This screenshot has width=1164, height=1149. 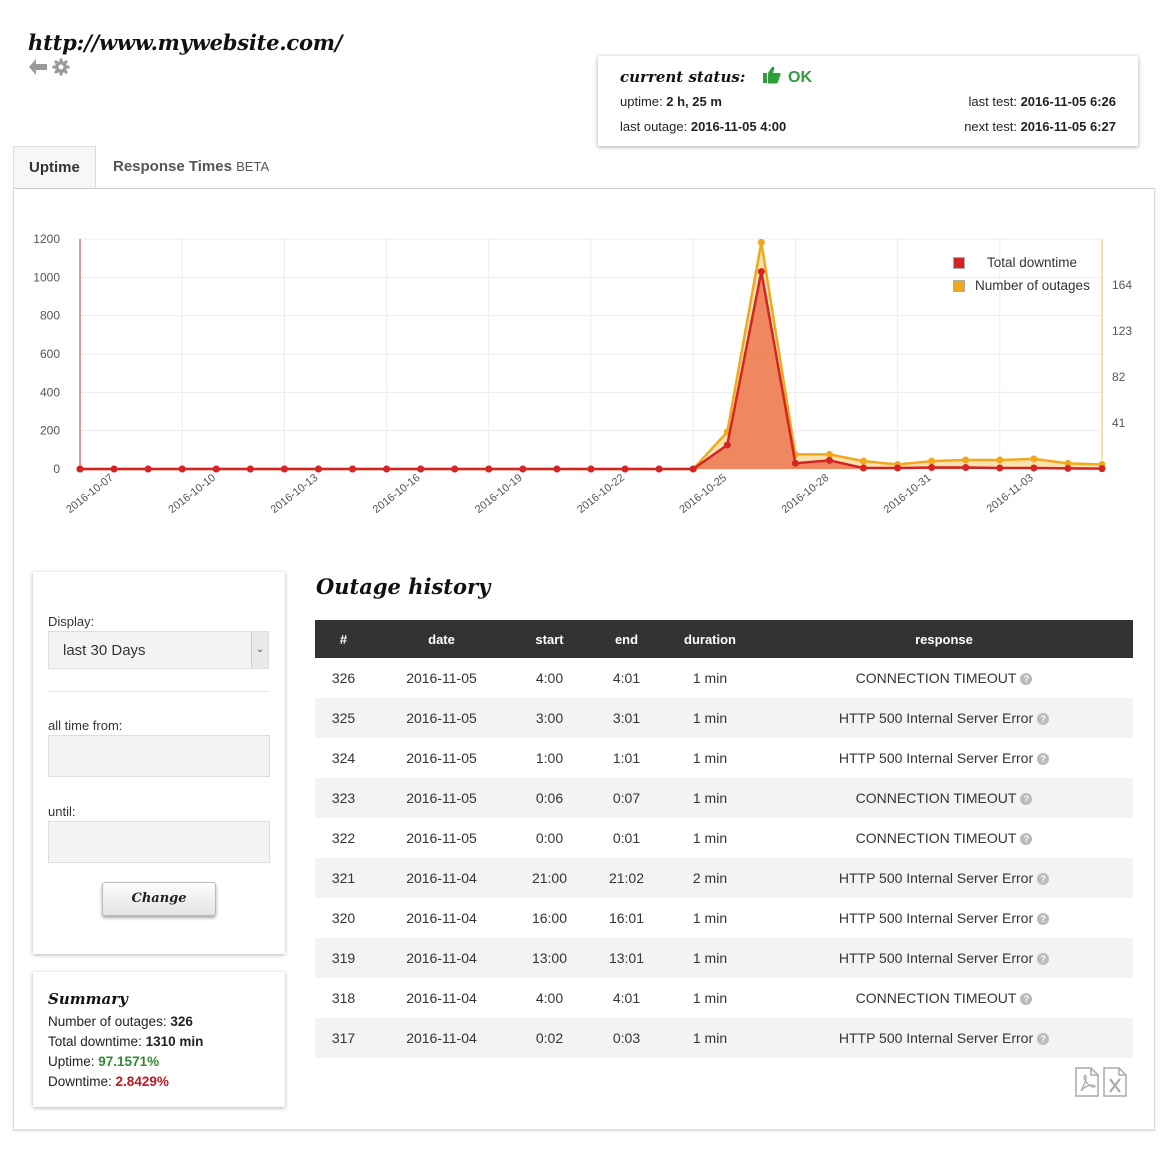 What do you see at coordinates (710, 639) in the screenshot?
I see `col-duration: duration` at bounding box center [710, 639].